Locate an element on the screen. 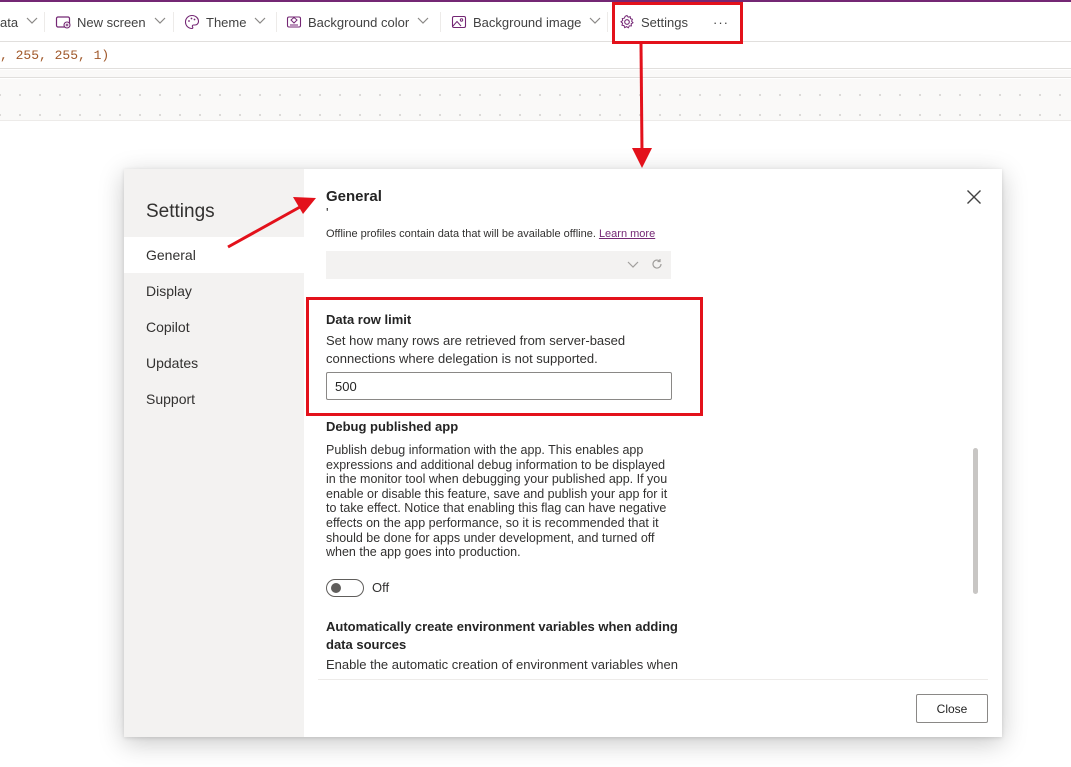  nav-item-label: Copilot is located at coordinates (168, 327).